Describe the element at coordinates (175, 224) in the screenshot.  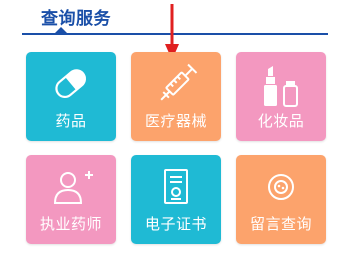
I see `tile-label: 电子证书` at that location.